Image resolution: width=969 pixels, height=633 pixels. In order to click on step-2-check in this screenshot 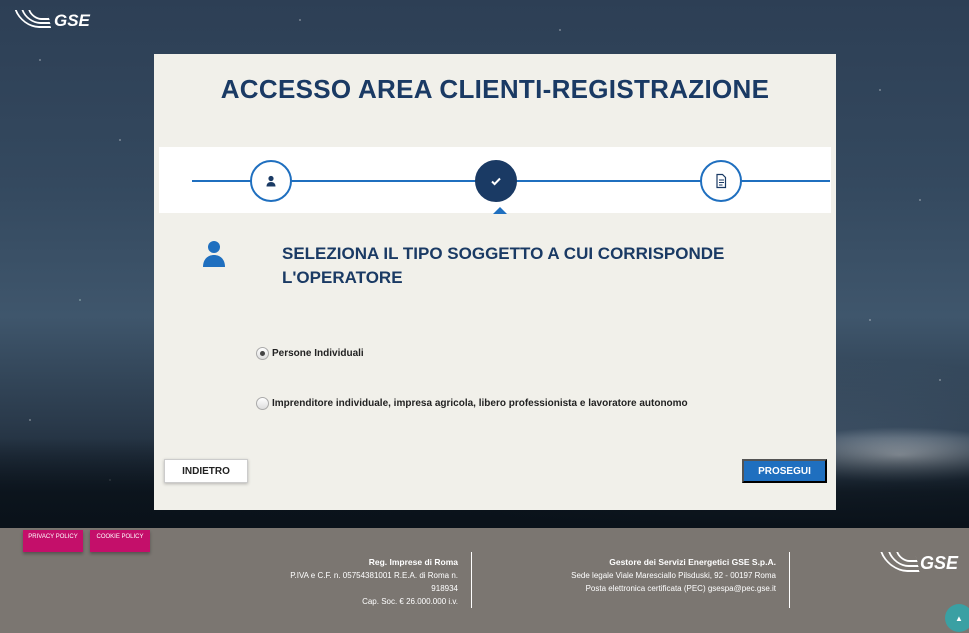, I will do `click(496, 181)`.